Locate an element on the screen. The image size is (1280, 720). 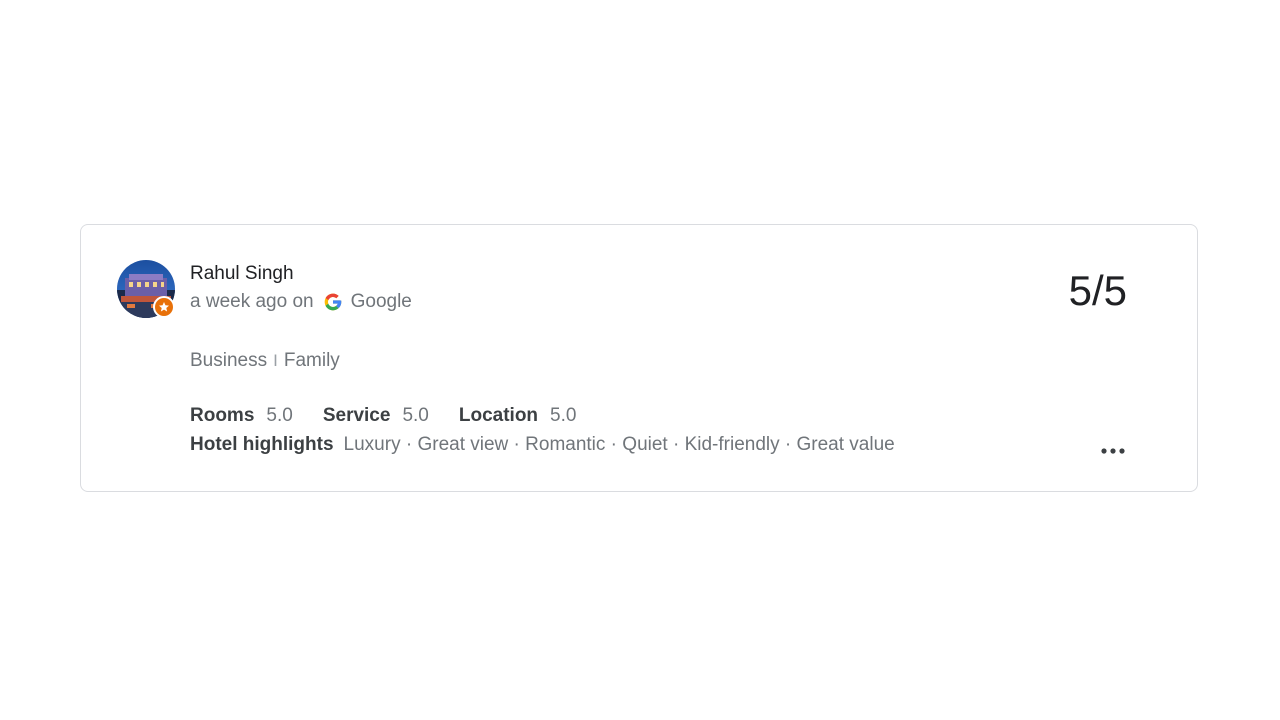
rating-label: Rooms is located at coordinates (222, 415).